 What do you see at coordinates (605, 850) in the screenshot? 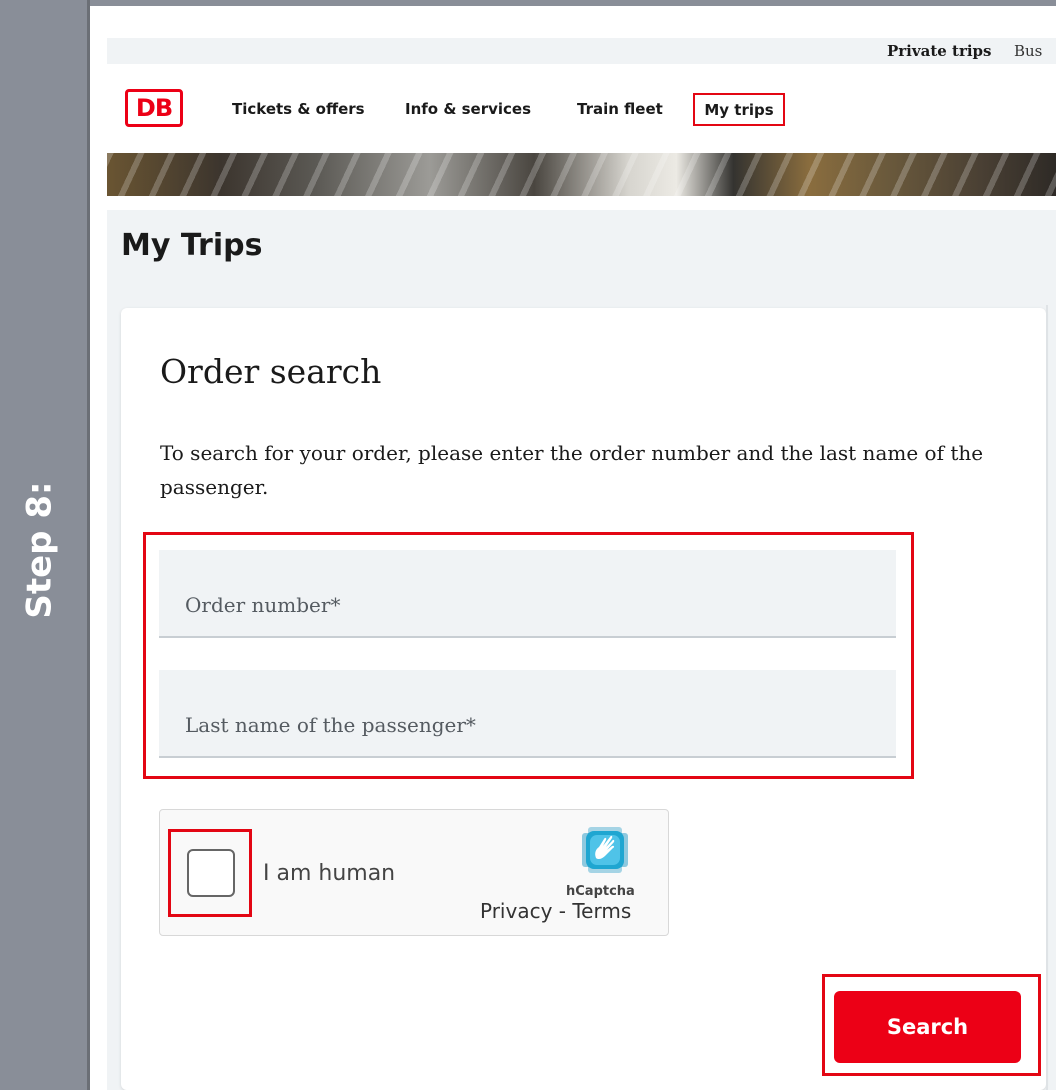
I see `hcaptcha-hand-icon` at bounding box center [605, 850].